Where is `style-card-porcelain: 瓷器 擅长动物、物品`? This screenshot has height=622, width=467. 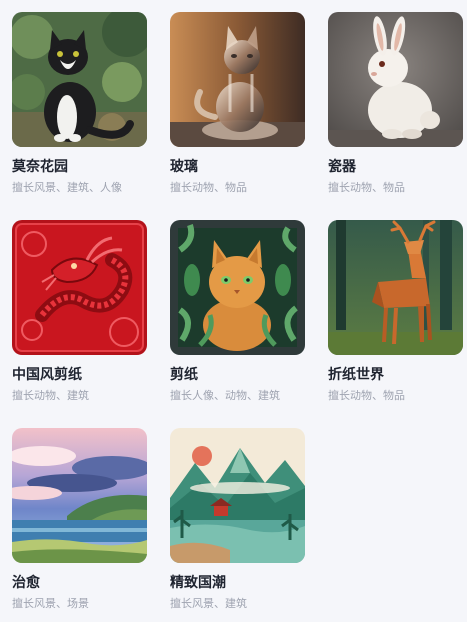
style-card-porcelain: 瓷器 擅长动物、物品 is located at coordinates (395, 108).